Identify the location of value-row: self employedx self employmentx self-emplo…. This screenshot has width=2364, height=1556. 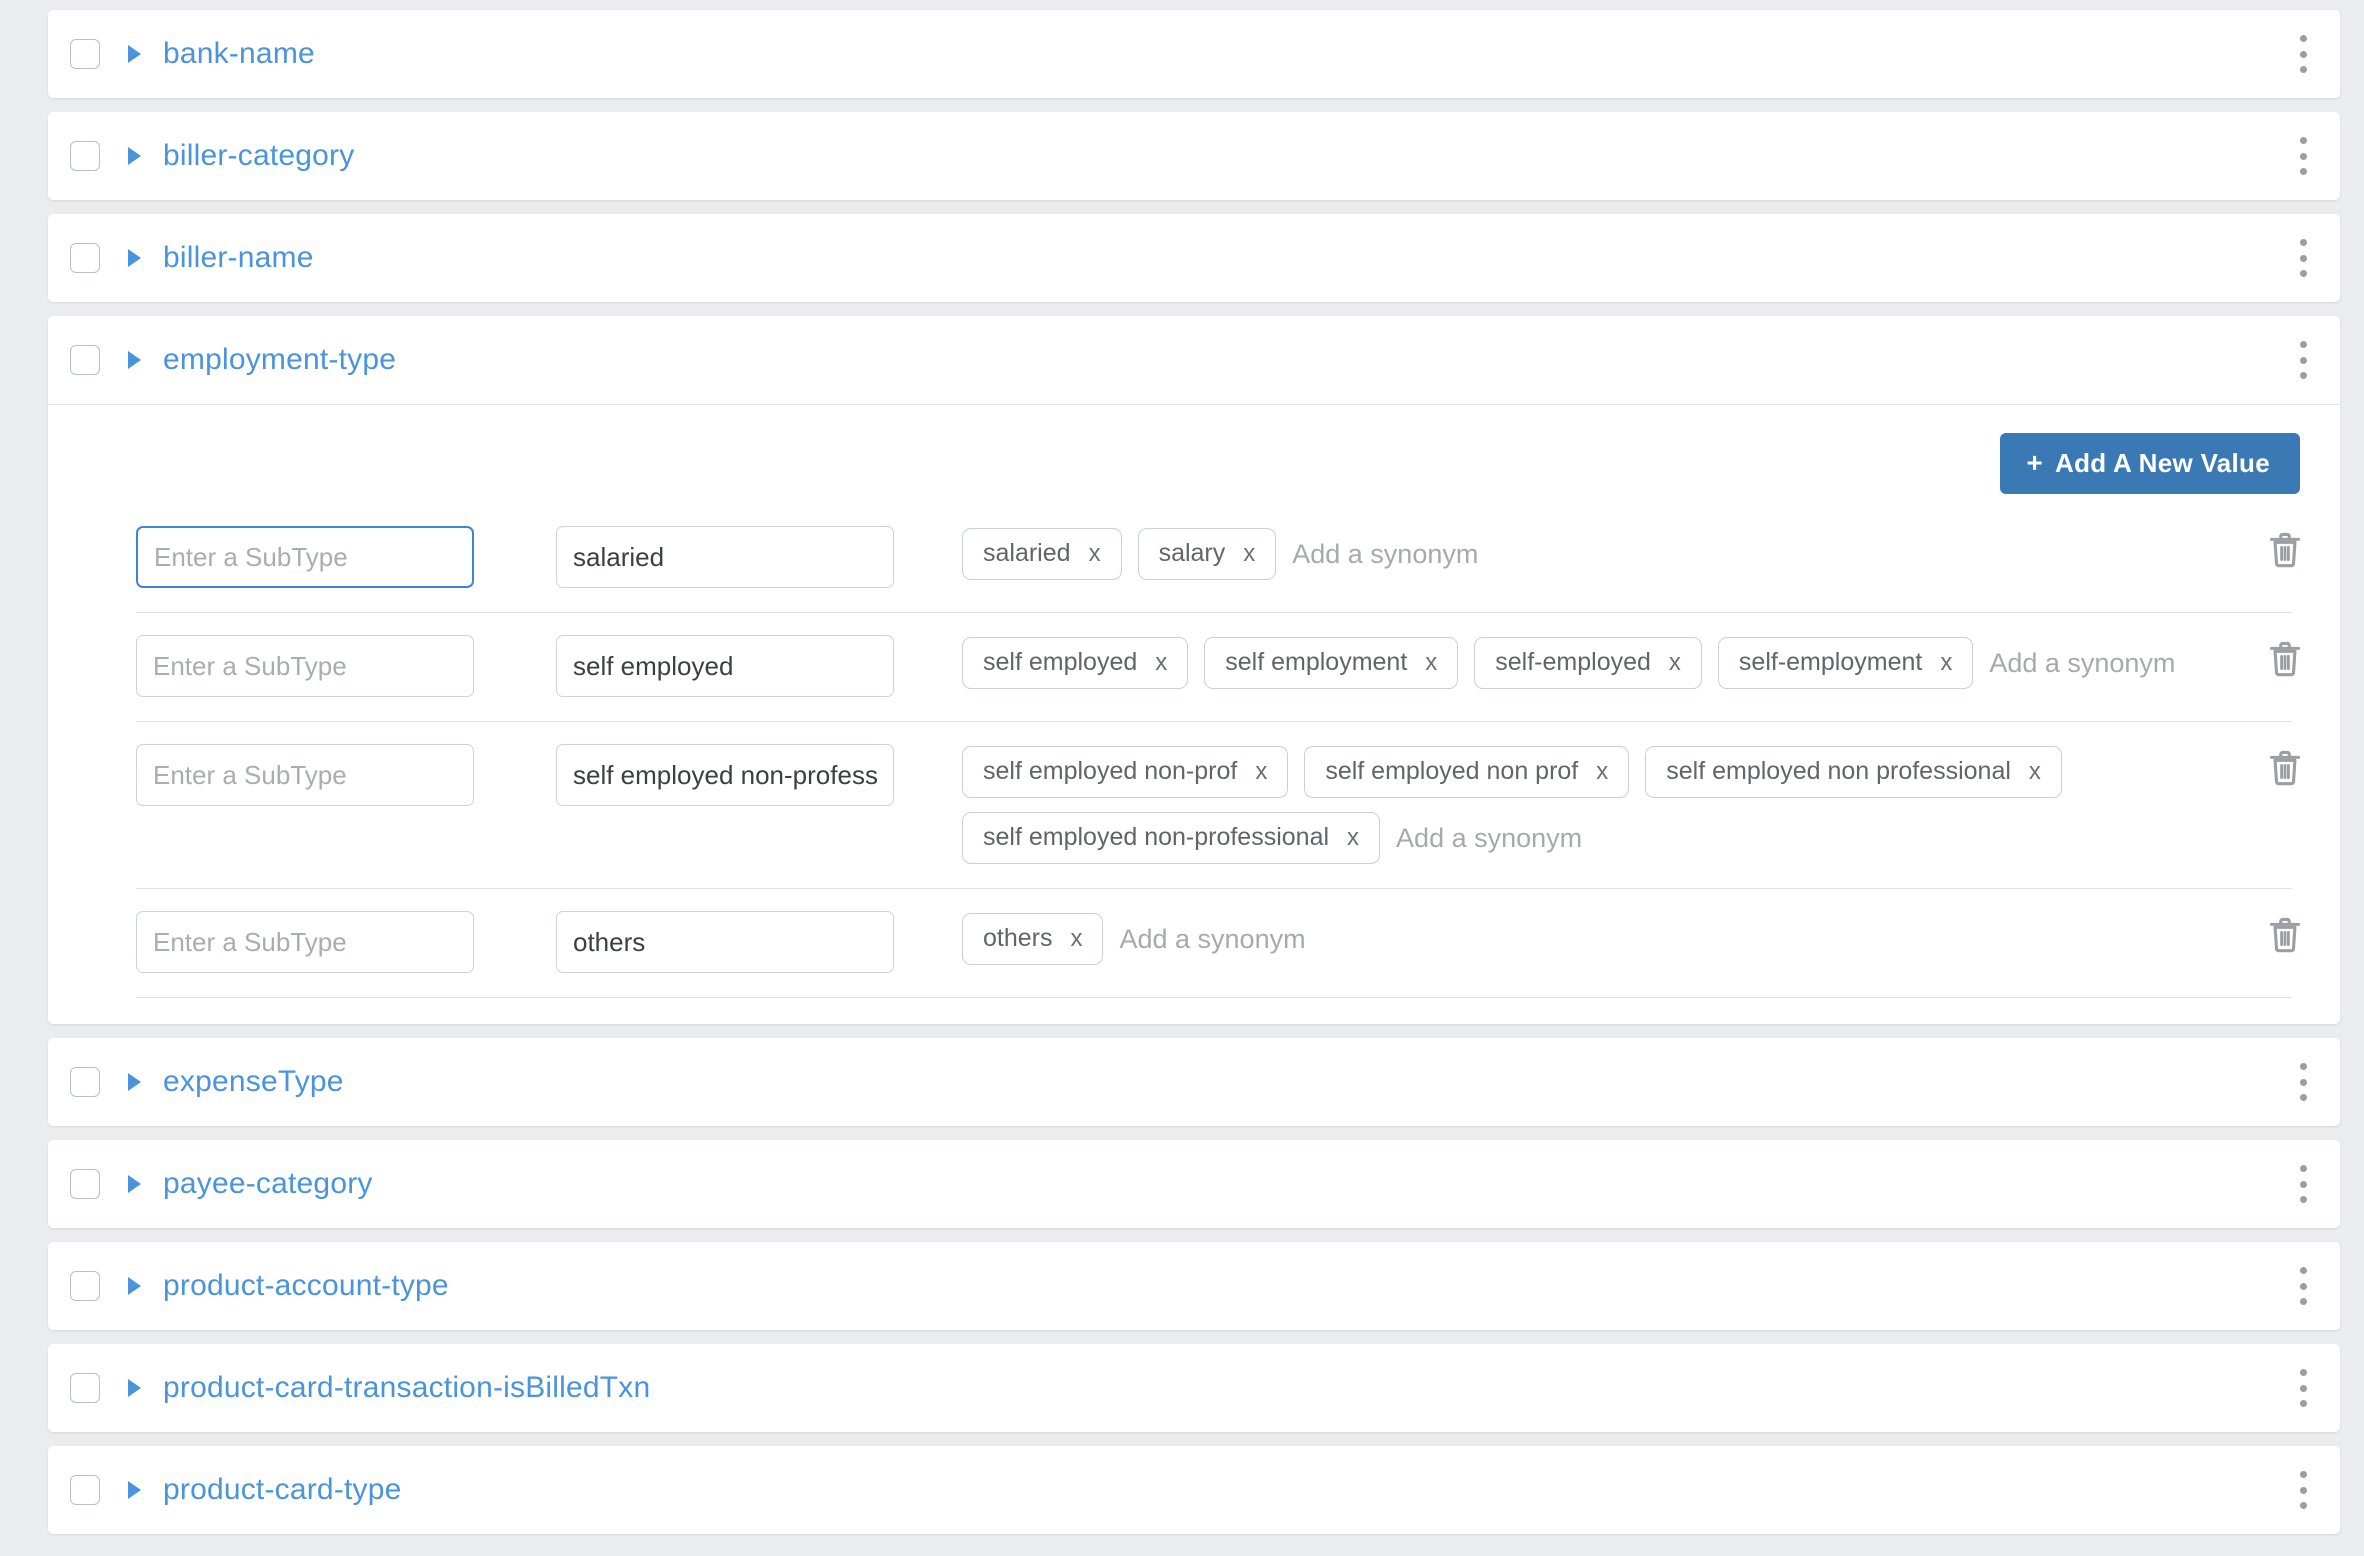
(1218, 667).